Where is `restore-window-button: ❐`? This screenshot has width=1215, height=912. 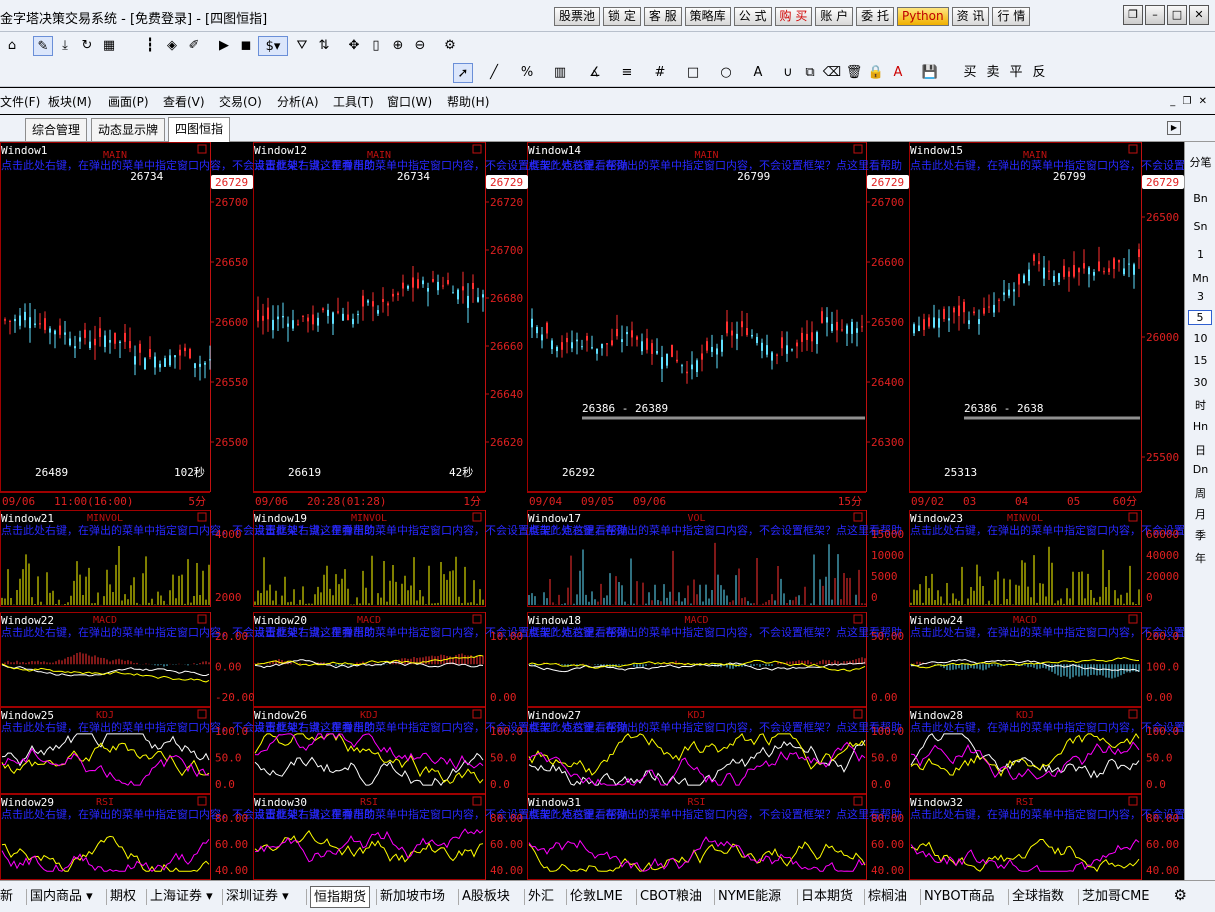
restore-window-button: ❐ is located at coordinates (1133, 15).